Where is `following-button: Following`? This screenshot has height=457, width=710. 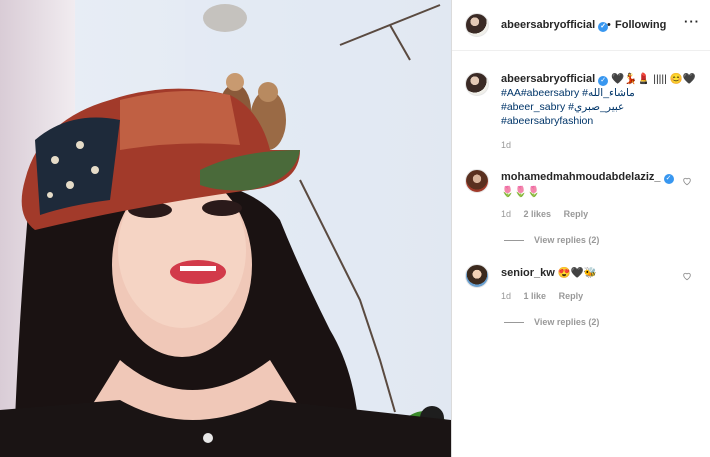 following-button: Following is located at coordinates (640, 25).